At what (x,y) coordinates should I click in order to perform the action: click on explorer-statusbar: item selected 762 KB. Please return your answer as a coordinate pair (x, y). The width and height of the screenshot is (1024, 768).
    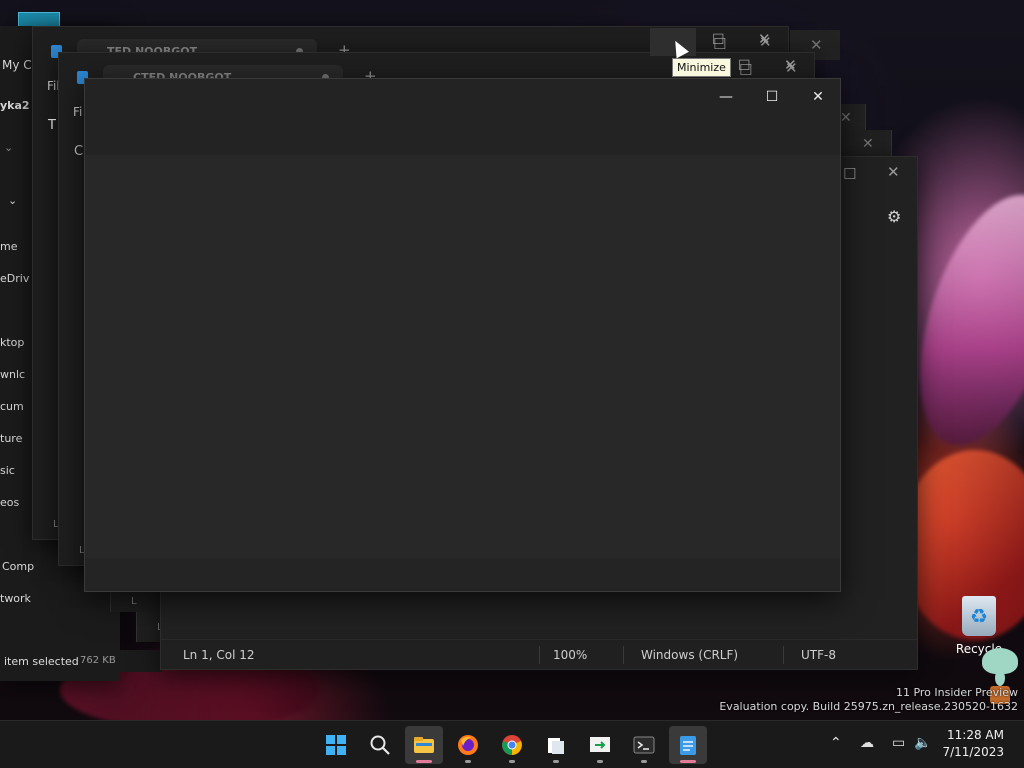
    Looking at the image, I should click on (81, 661).